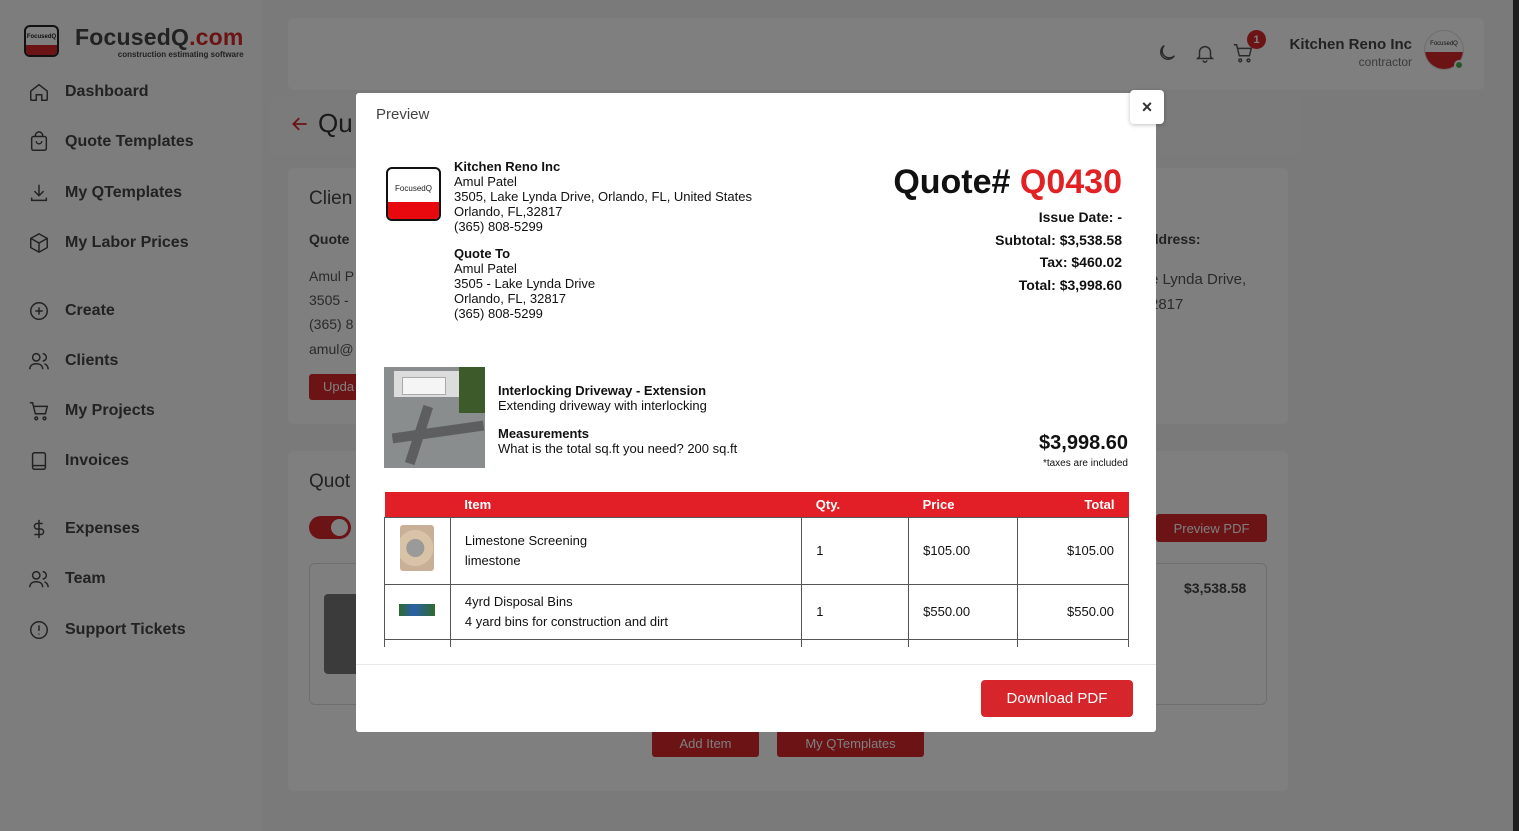  I want to click on total: Total: $3,998.60, so click(1070, 285).